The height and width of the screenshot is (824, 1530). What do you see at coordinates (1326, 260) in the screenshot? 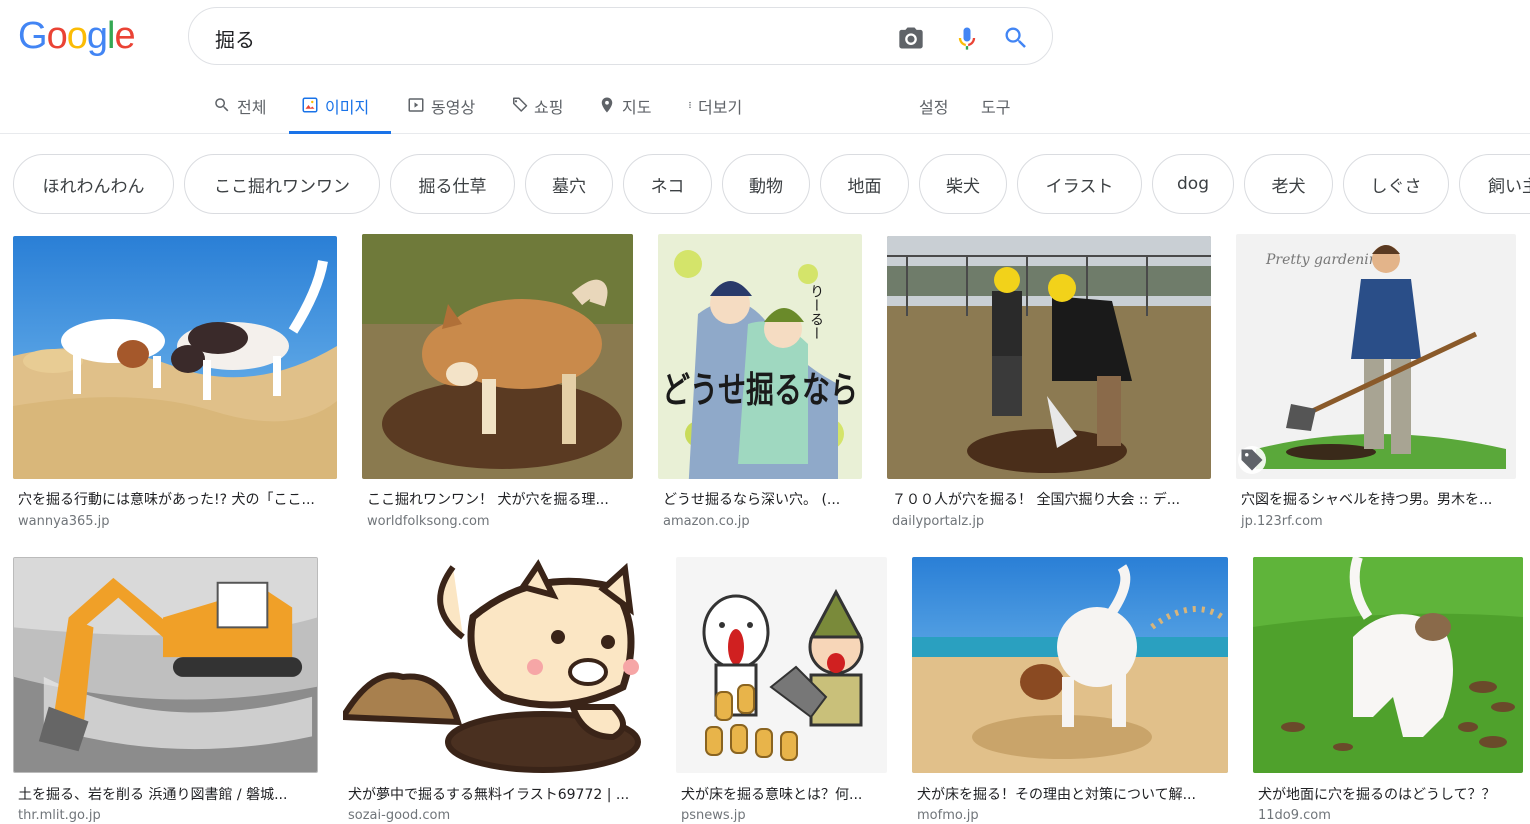
I see `svg-text: Pretty gardening` at bounding box center [1326, 260].